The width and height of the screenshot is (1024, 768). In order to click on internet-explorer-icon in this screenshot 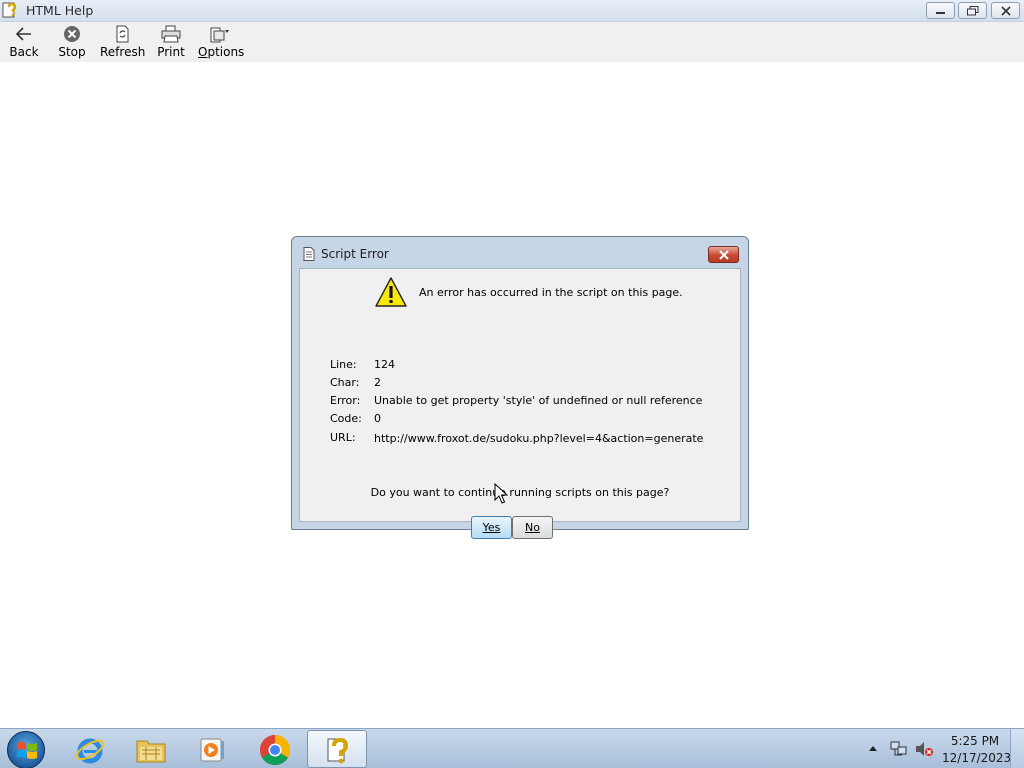, I will do `click(90, 751)`.